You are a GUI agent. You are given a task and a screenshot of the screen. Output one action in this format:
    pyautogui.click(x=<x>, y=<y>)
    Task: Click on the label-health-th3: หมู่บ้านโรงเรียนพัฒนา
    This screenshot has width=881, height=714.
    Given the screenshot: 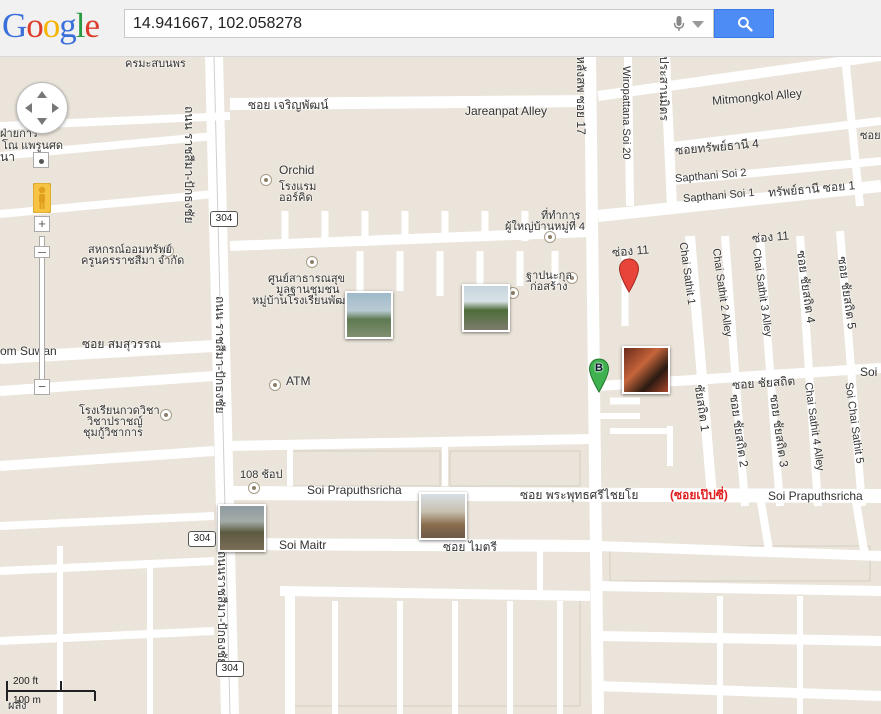 What is the action you would take?
    pyautogui.click(x=305, y=301)
    